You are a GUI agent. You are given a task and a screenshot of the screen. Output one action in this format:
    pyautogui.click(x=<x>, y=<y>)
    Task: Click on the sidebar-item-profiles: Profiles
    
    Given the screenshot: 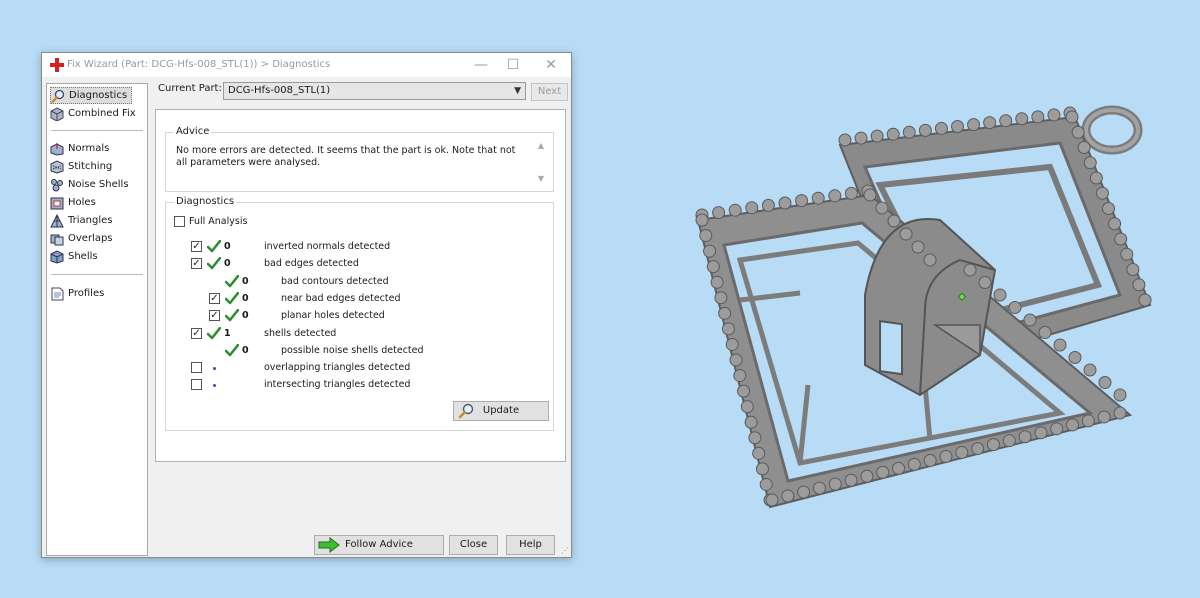 What is the action you would take?
    pyautogui.click(x=77, y=293)
    